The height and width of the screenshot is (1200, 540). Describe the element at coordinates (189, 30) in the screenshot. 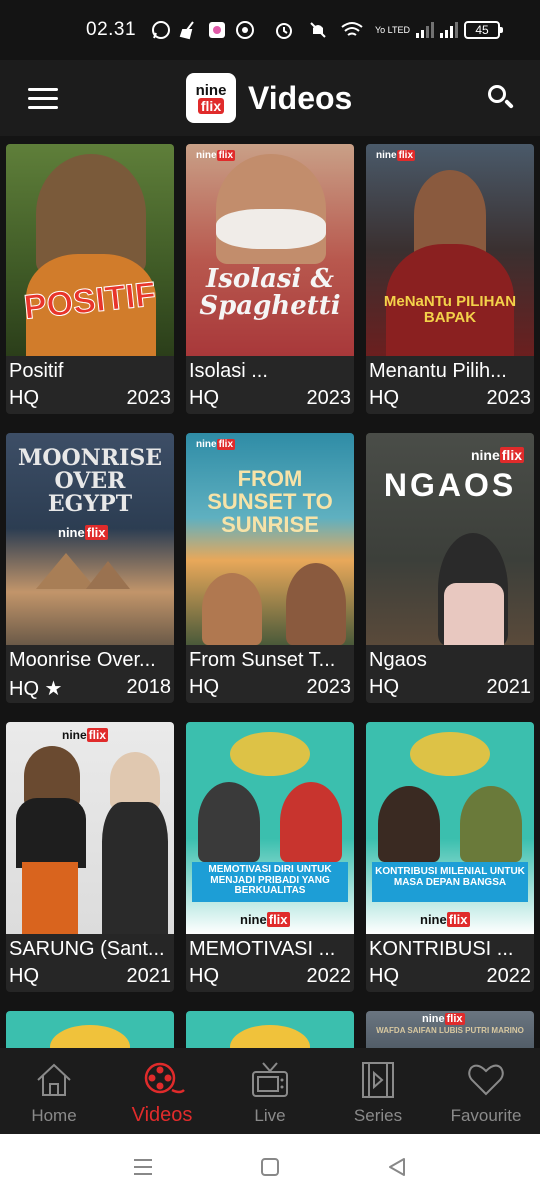

I see `broom-icon` at that location.